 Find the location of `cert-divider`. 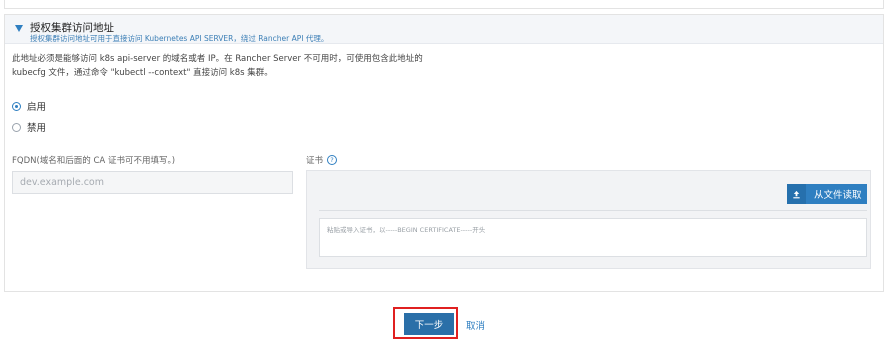

cert-divider is located at coordinates (593, 210).